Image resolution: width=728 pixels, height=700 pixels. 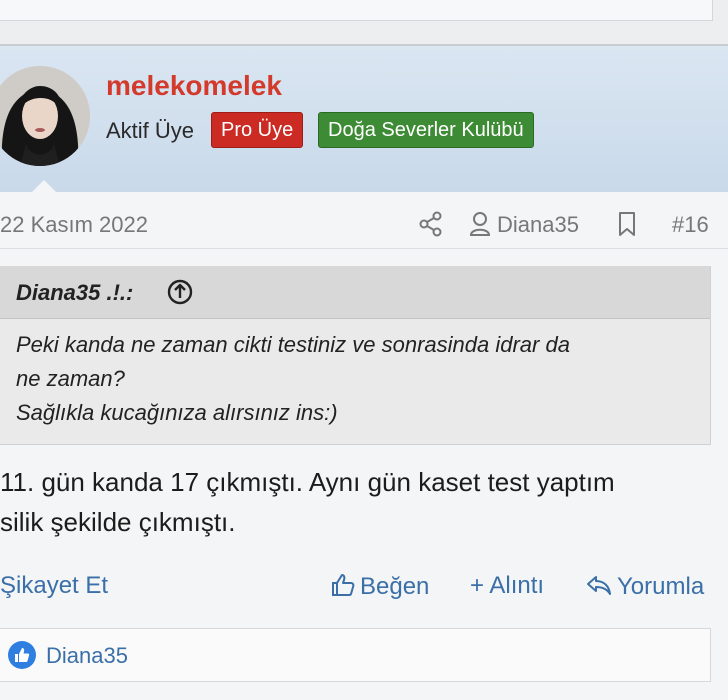 I want to click on share-icon, so click(x=431, y=226).